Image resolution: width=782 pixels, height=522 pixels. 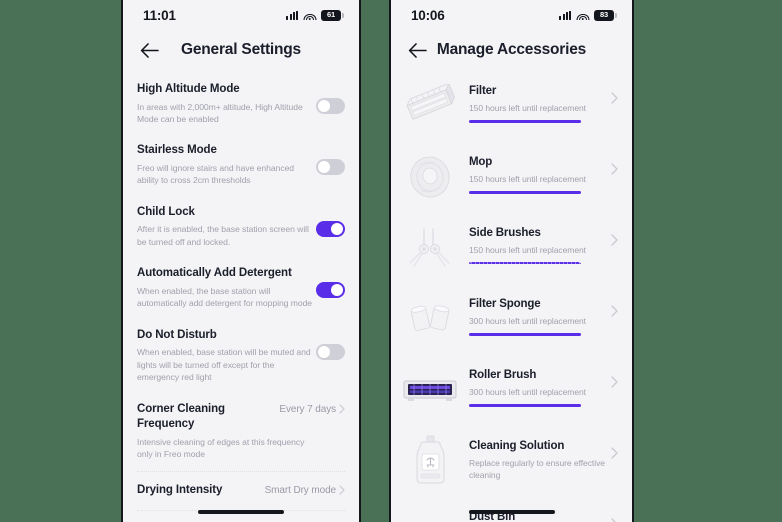 I want to click on battery-icon: 61, so click(x=332, y=15).